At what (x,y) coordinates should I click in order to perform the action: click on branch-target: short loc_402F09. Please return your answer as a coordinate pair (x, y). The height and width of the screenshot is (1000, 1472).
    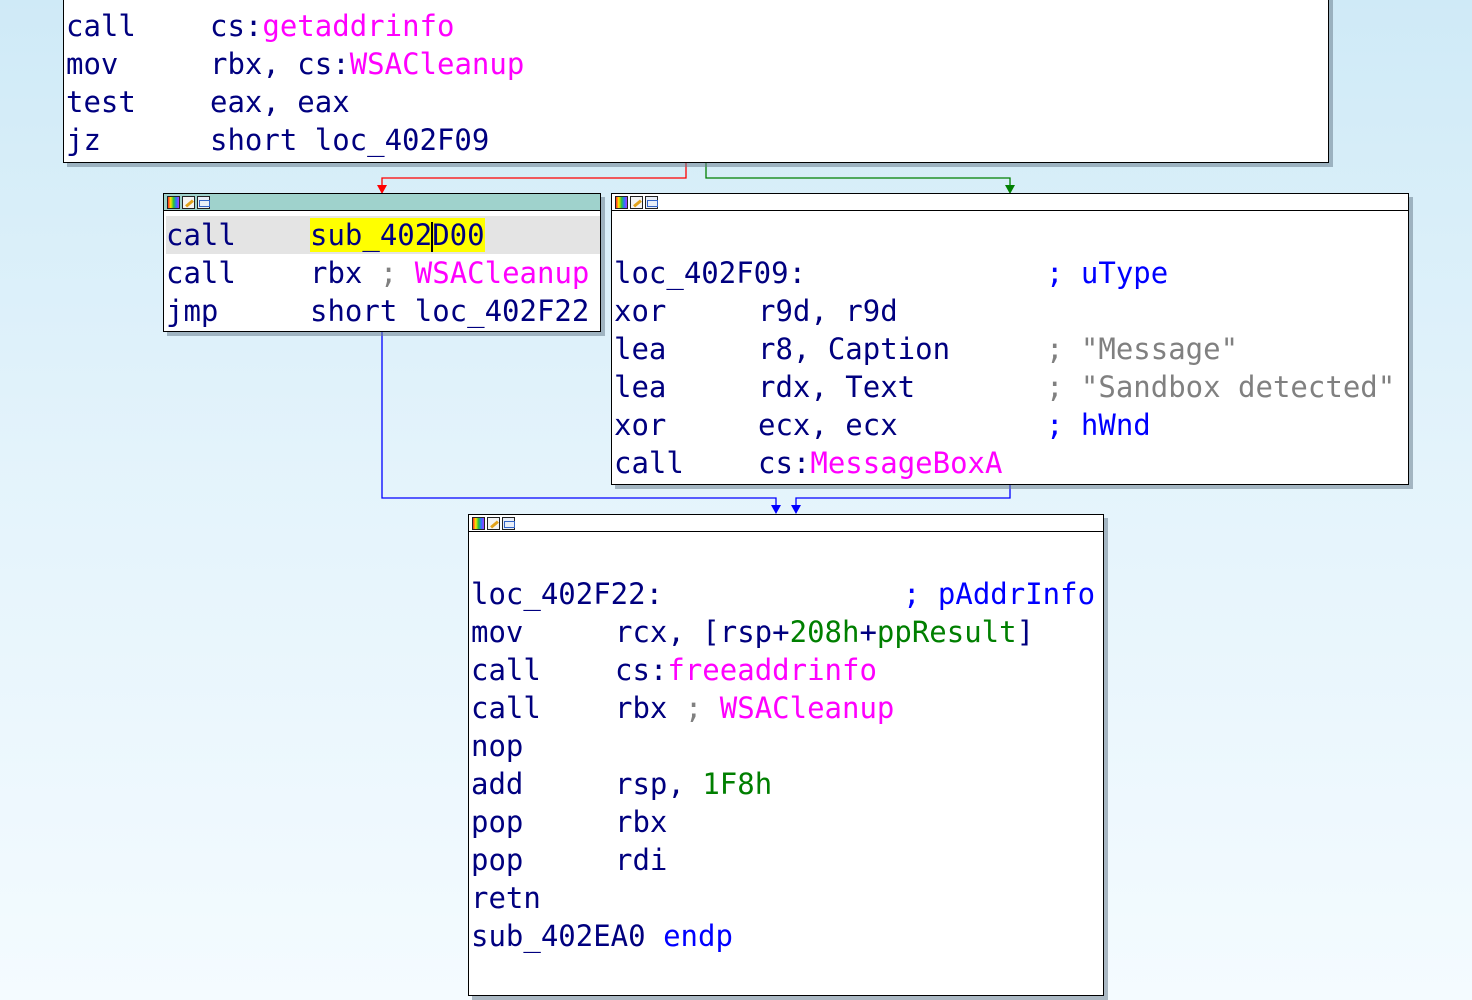
    Looking at the image, I should click on (349, 140).